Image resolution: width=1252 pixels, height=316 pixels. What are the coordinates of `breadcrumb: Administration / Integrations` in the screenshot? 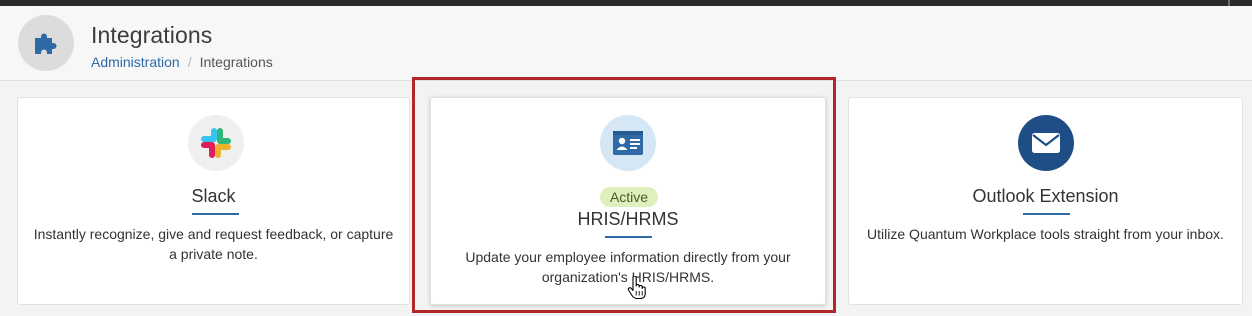 It's located at (182, 62).